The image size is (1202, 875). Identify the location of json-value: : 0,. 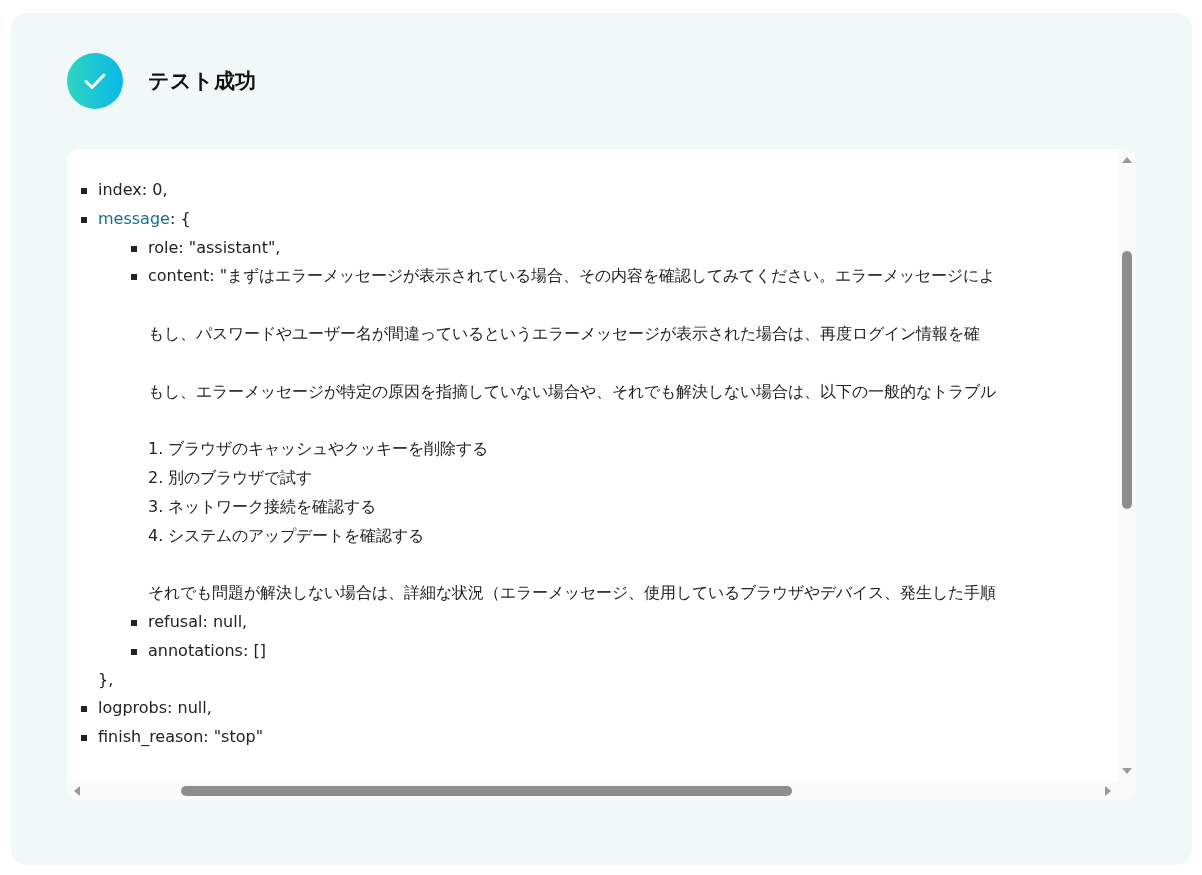
(154, 189).